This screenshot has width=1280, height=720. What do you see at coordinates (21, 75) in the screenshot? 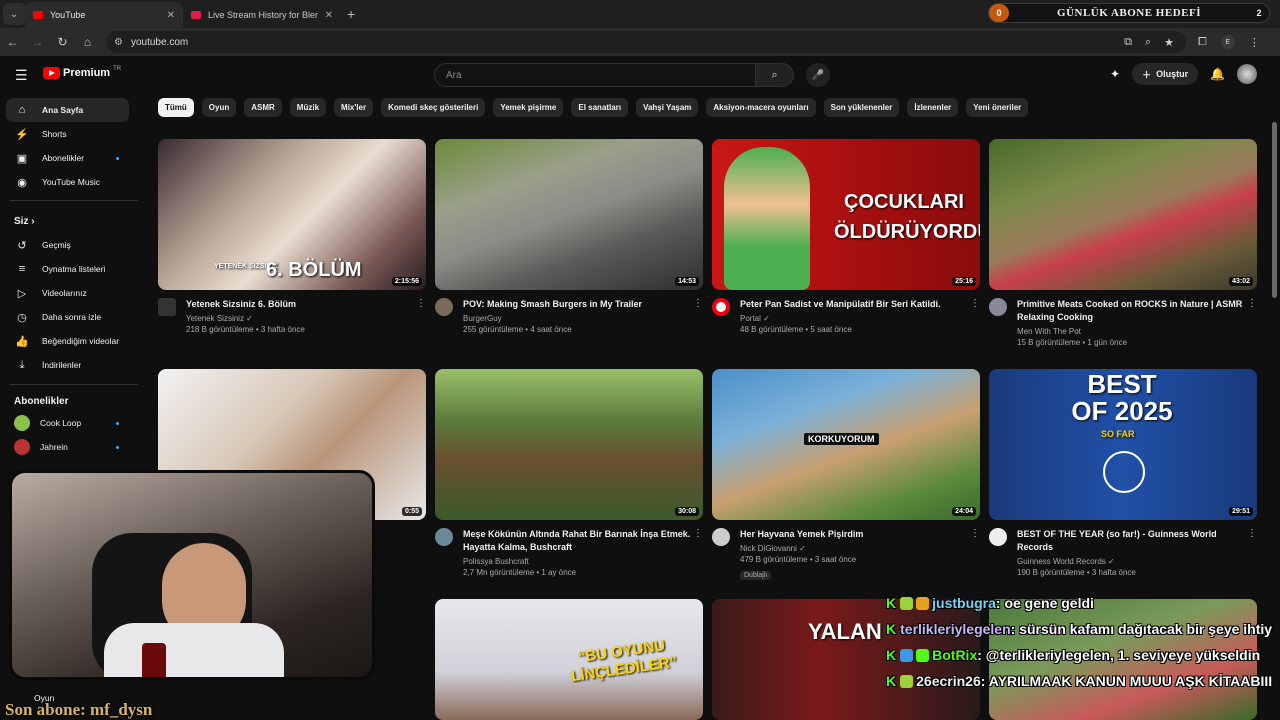
I see `hamburger-menu-icon: ☰` at bounding box center [21, 75].